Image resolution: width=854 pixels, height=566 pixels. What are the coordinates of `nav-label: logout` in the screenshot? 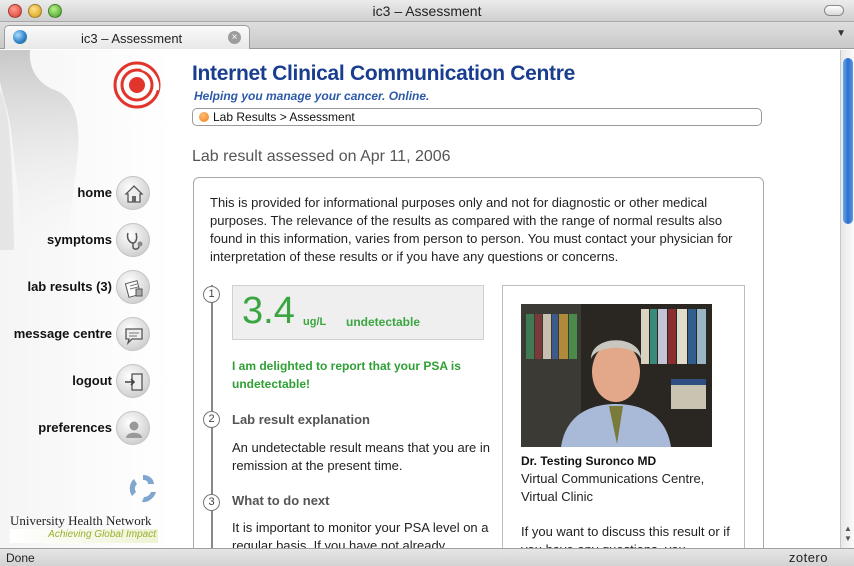 It's located at (92, 380).